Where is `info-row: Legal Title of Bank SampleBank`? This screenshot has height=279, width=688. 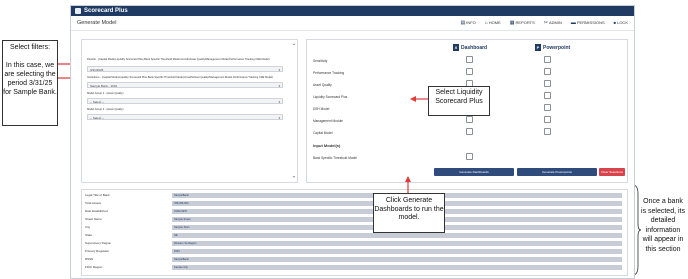
info-row: Legal Title of Bank SampleBank is located at coordinates (354, 195).